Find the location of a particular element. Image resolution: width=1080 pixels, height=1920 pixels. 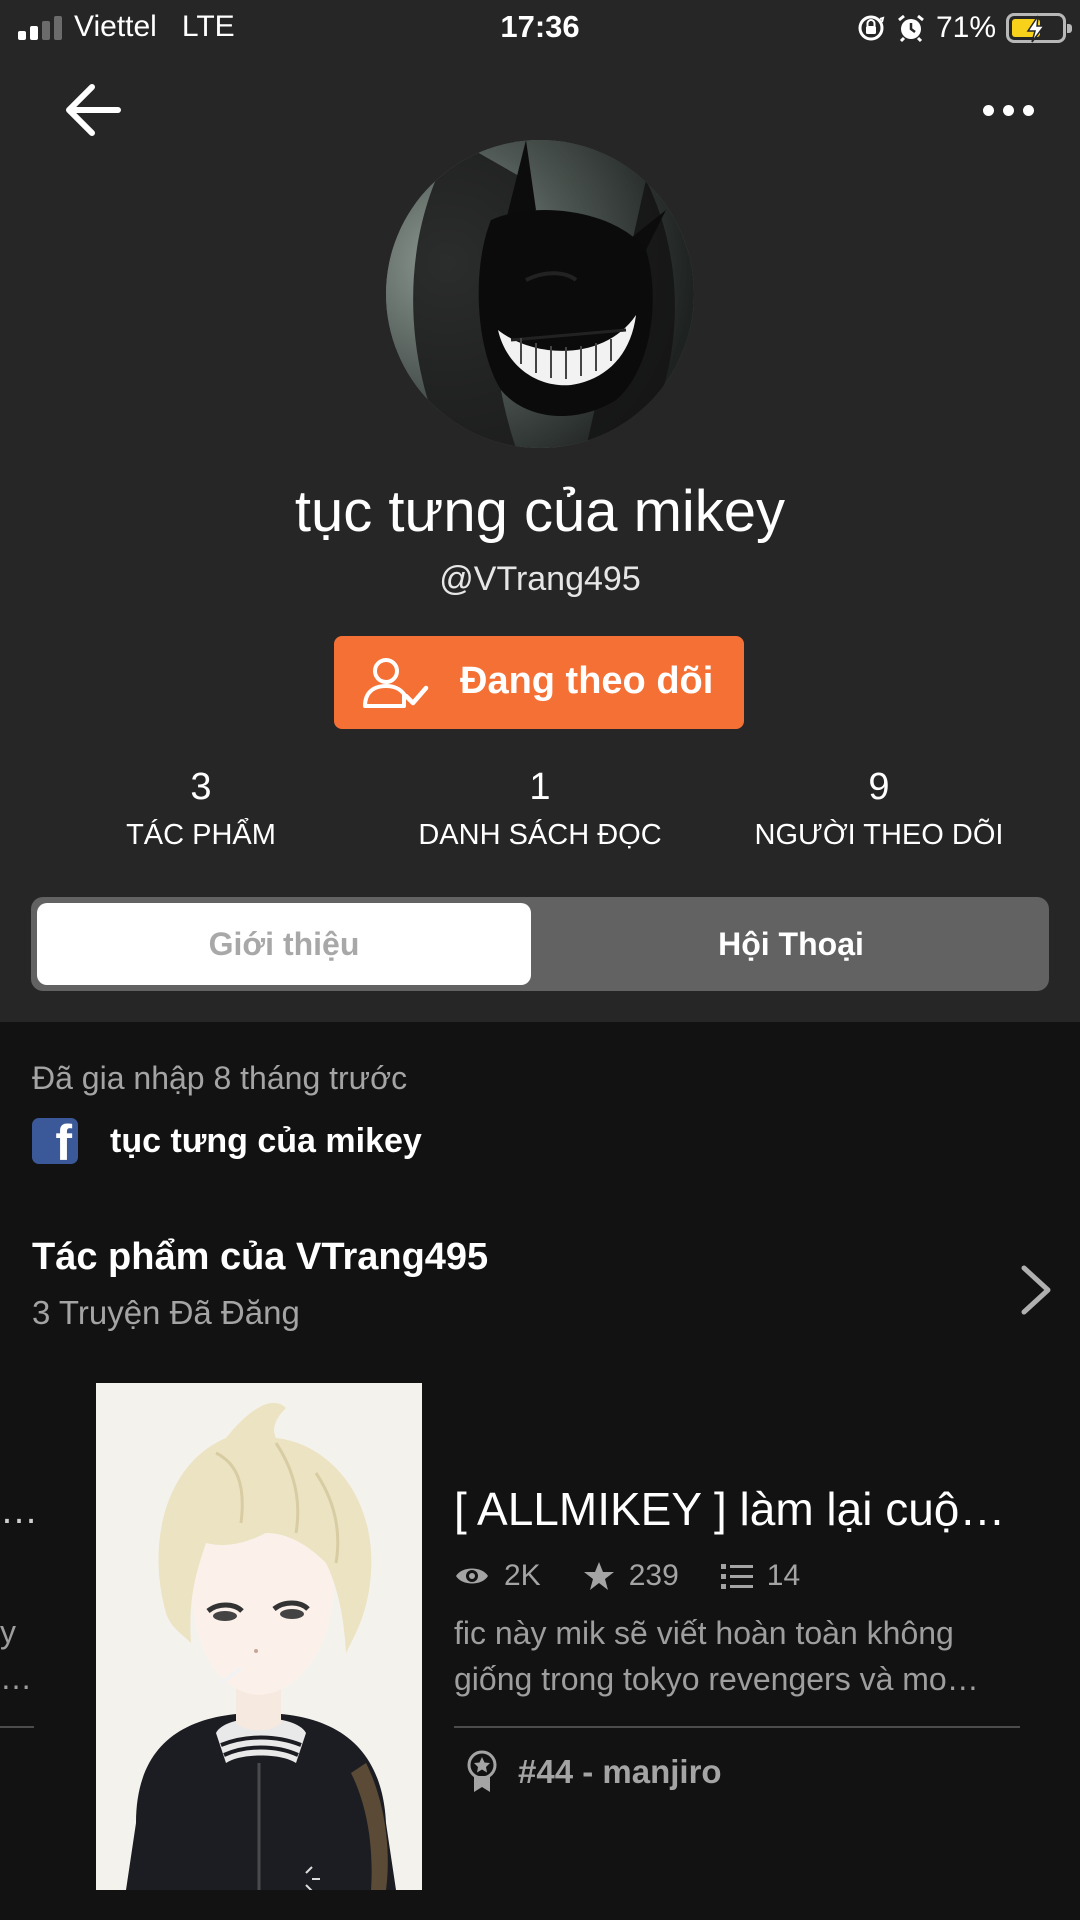

facebook-link: tục tưng của mikey is located at coordinates (266, 1141).